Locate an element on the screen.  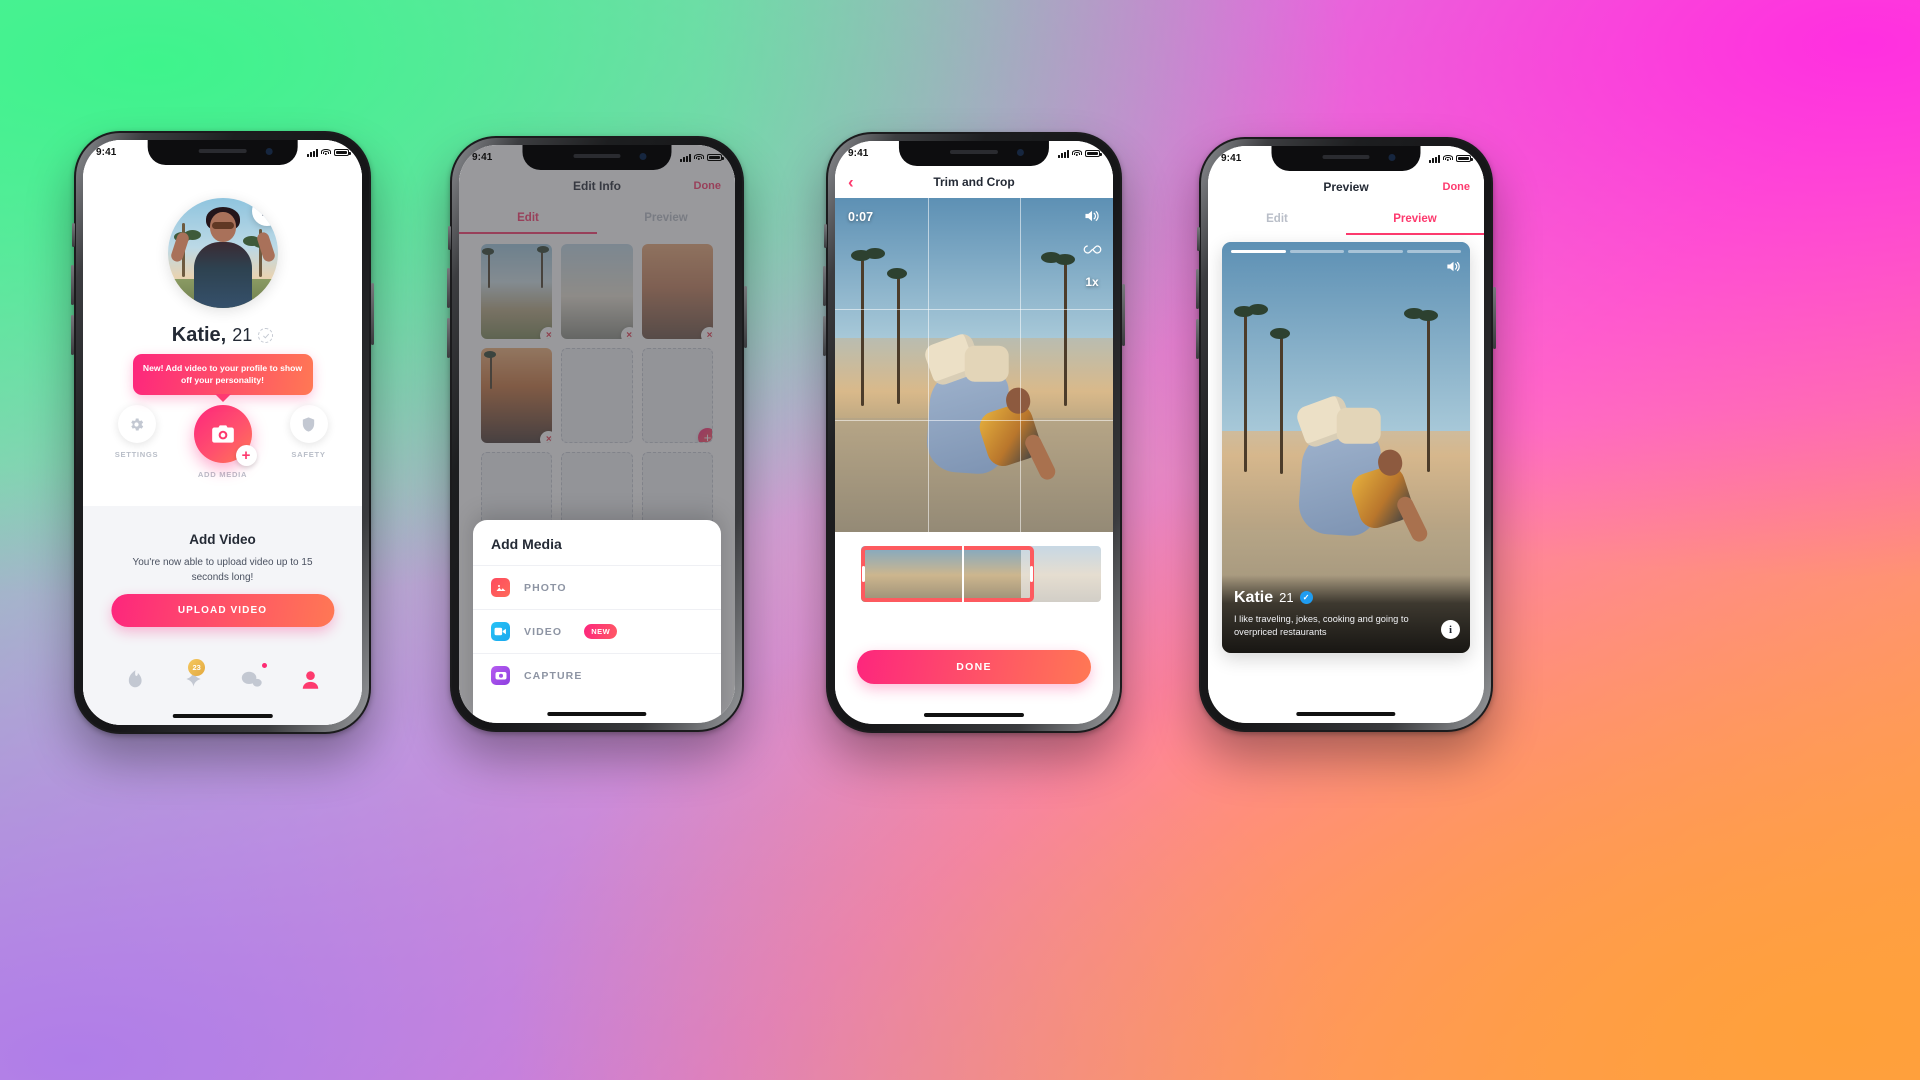
safety-action: SAFETY is located at coordinates (309, 432).